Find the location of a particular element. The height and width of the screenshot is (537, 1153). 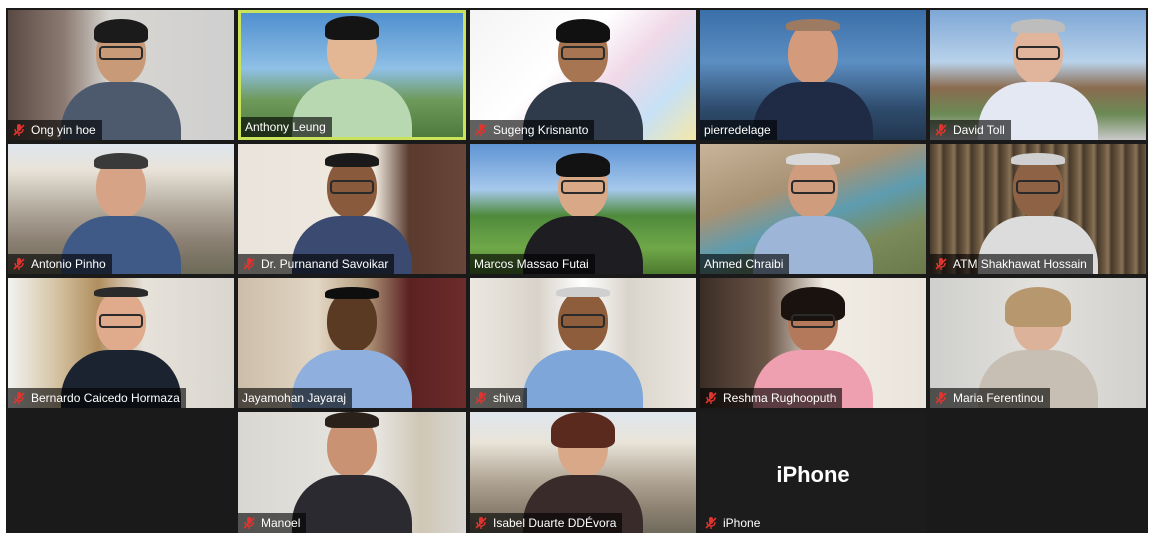

video-tile: Antonio Pinho is located at coordinates (121, 209).